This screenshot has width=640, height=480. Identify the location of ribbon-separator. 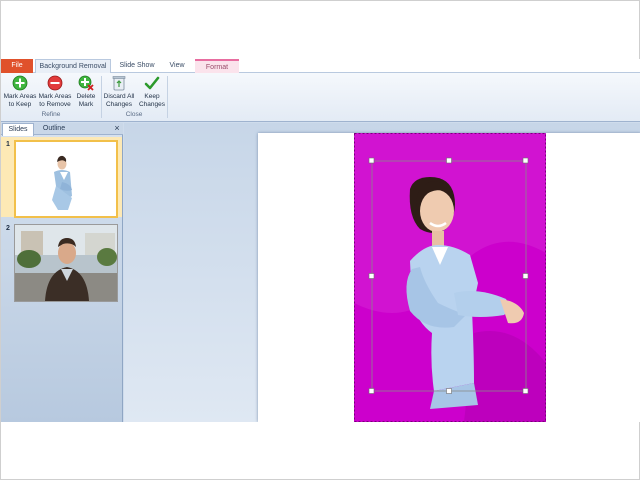
(167, 97).